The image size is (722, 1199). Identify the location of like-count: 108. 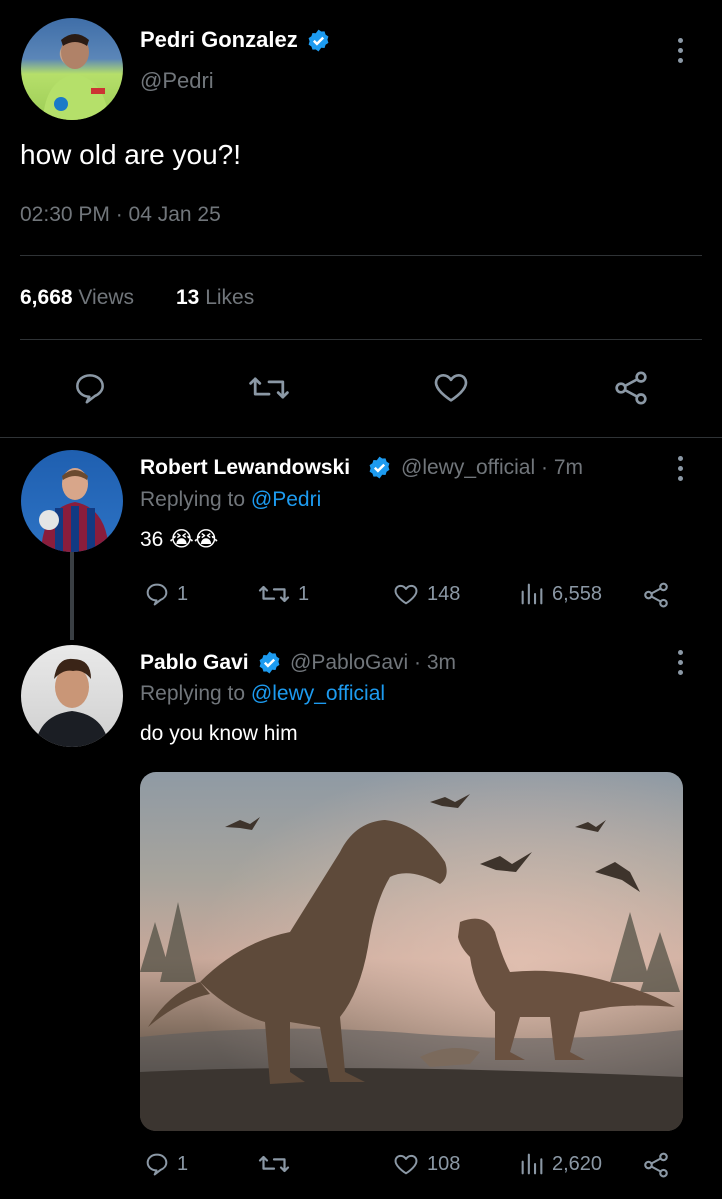
(444, 1163).